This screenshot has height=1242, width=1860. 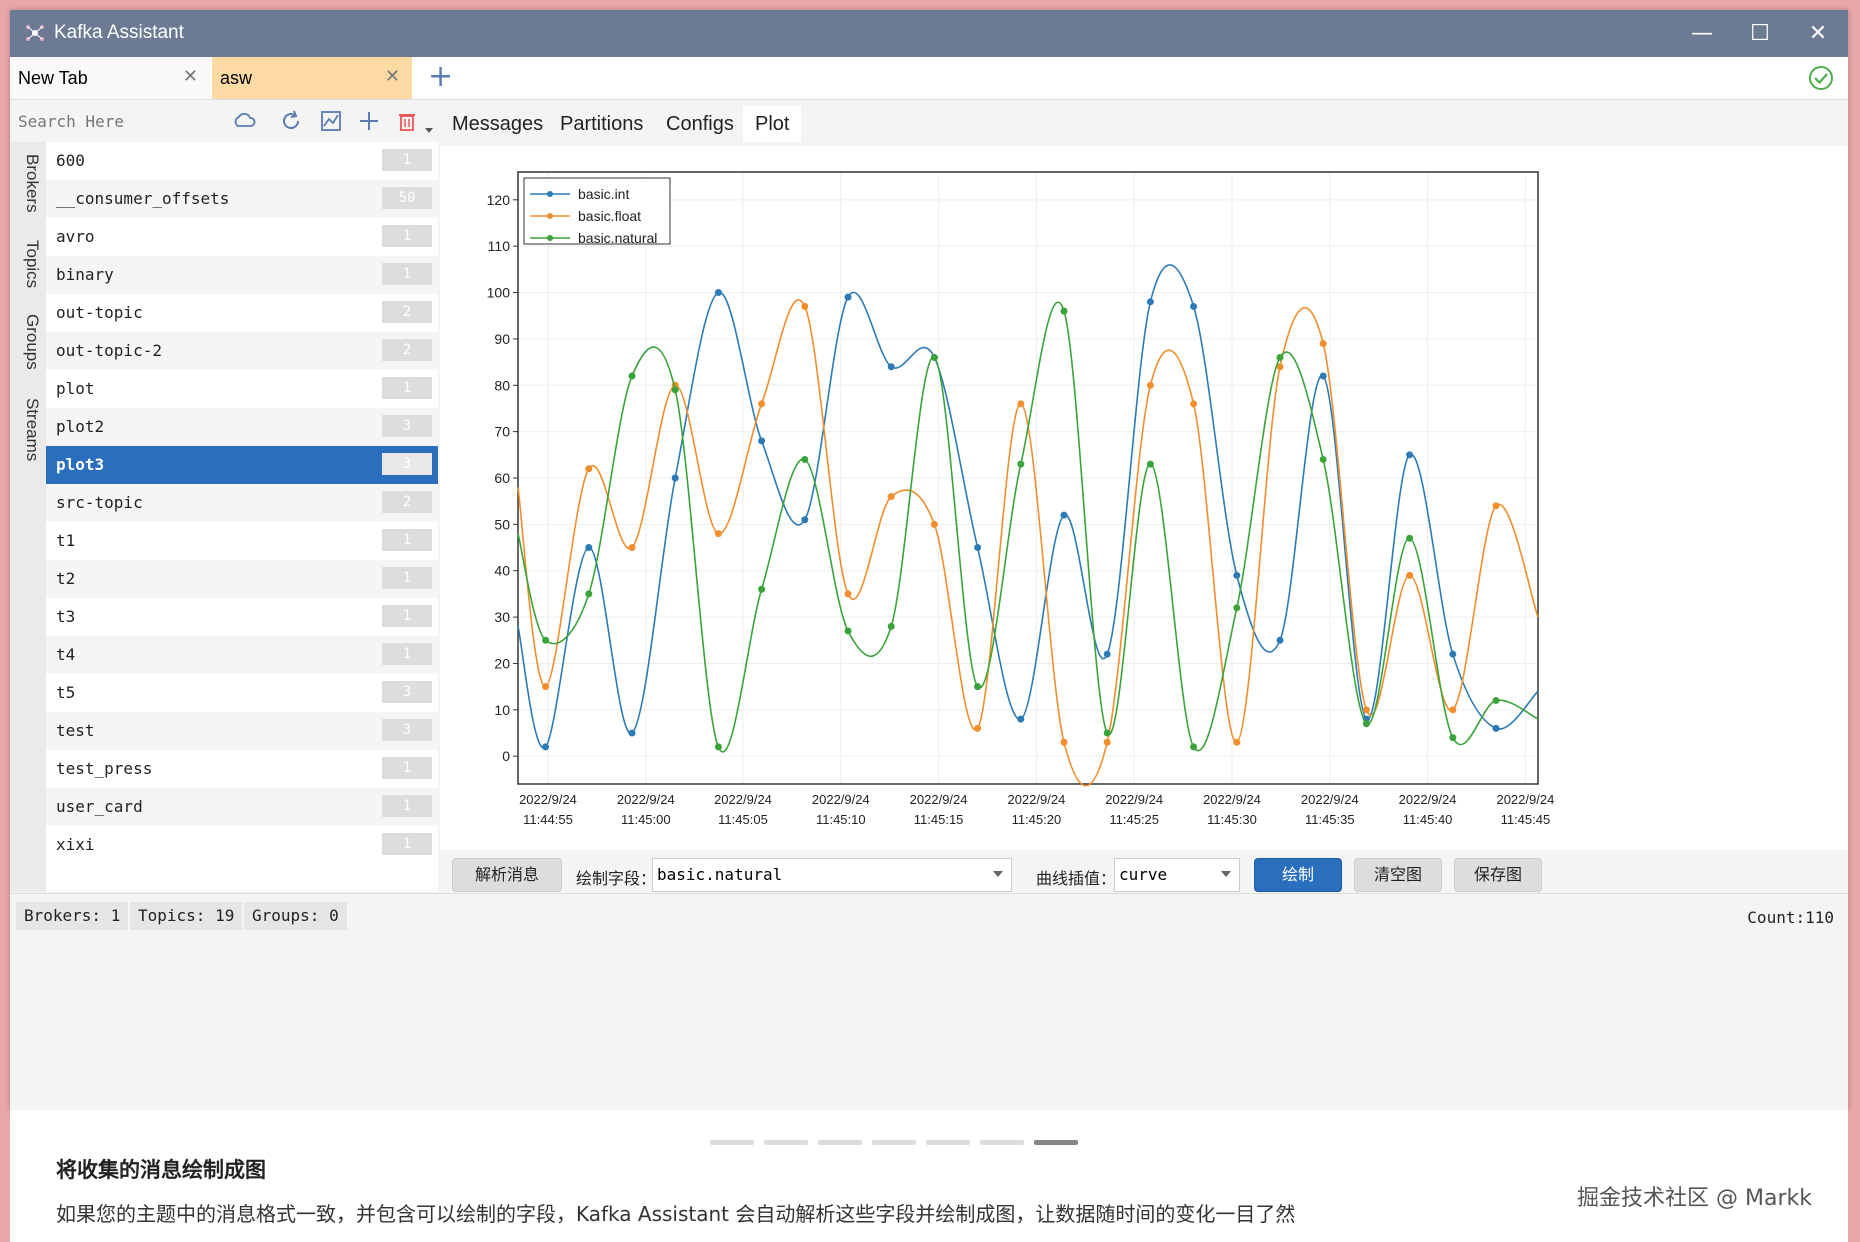 What do you see at coordinates (242, 579) in the screenshot?
I see `topic-row: t2 1` at bounding box center [242, 579].